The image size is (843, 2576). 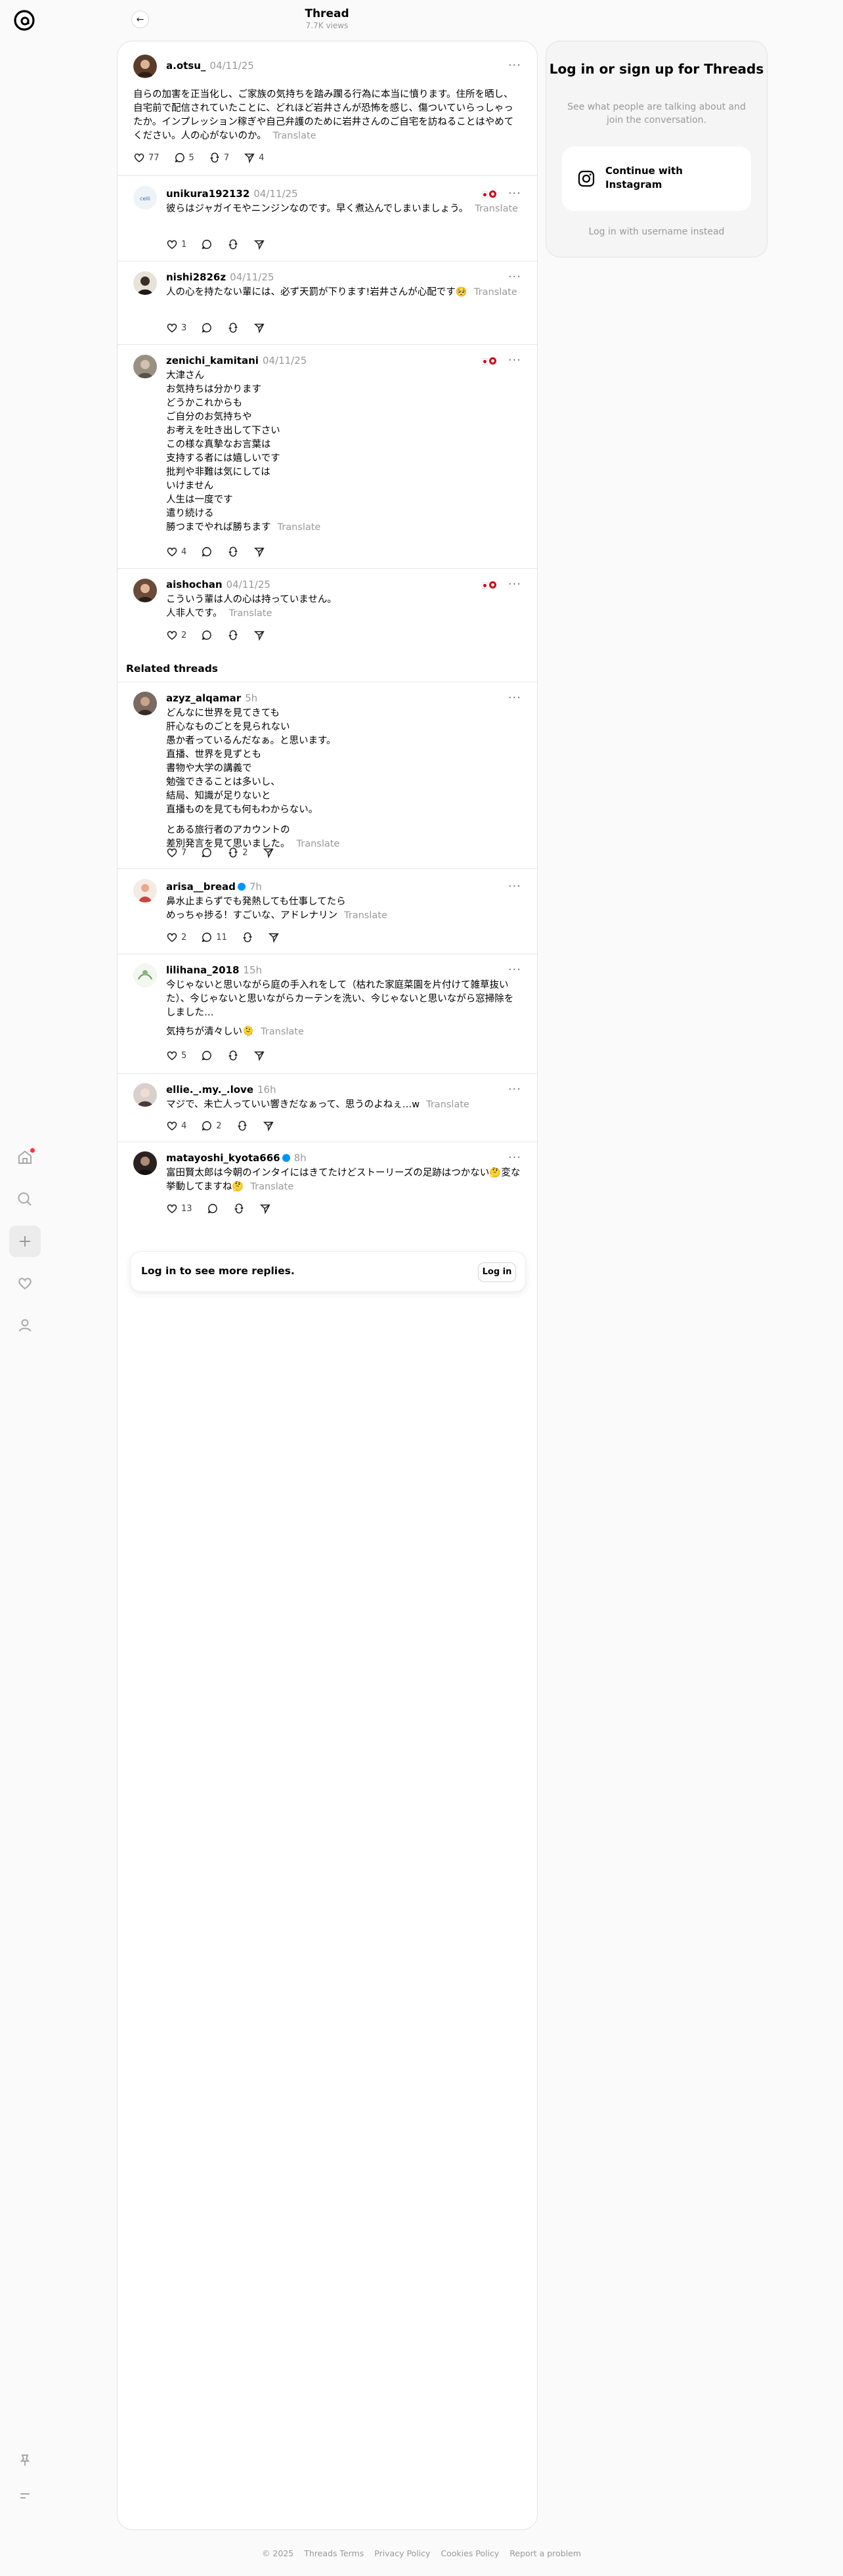 What do you see at coordinates (184, 158) in the screenshot?
I see `reply-button: 5` at bounding box center [184, 158].